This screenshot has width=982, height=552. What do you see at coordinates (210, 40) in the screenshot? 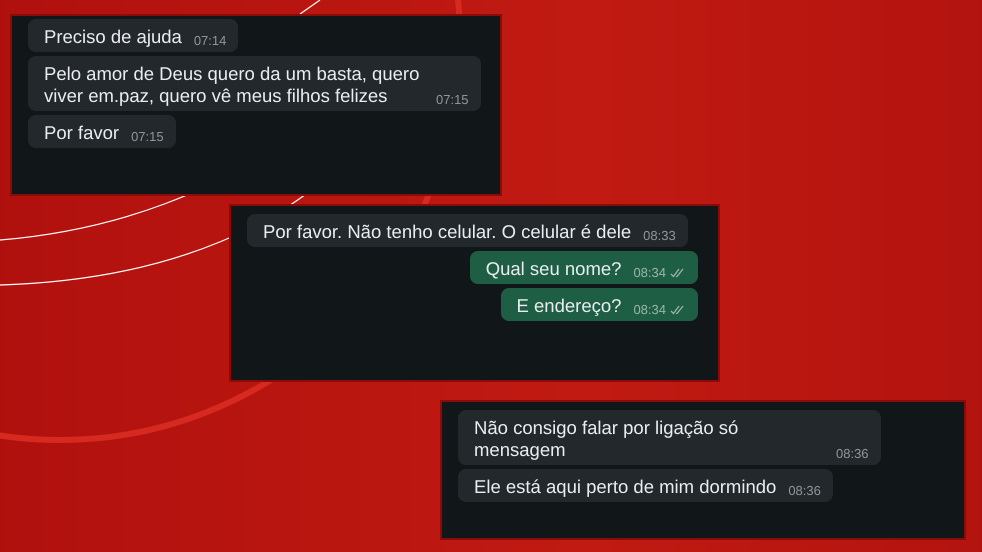
I see `message-time: 07:14` at bounding box center [210, 40].